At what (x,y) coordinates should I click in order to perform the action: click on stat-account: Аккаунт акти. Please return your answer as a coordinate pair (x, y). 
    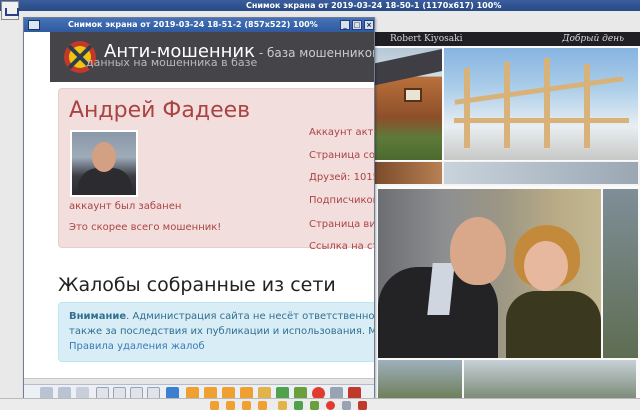
    Looking at the image, I should click on (342, 132).